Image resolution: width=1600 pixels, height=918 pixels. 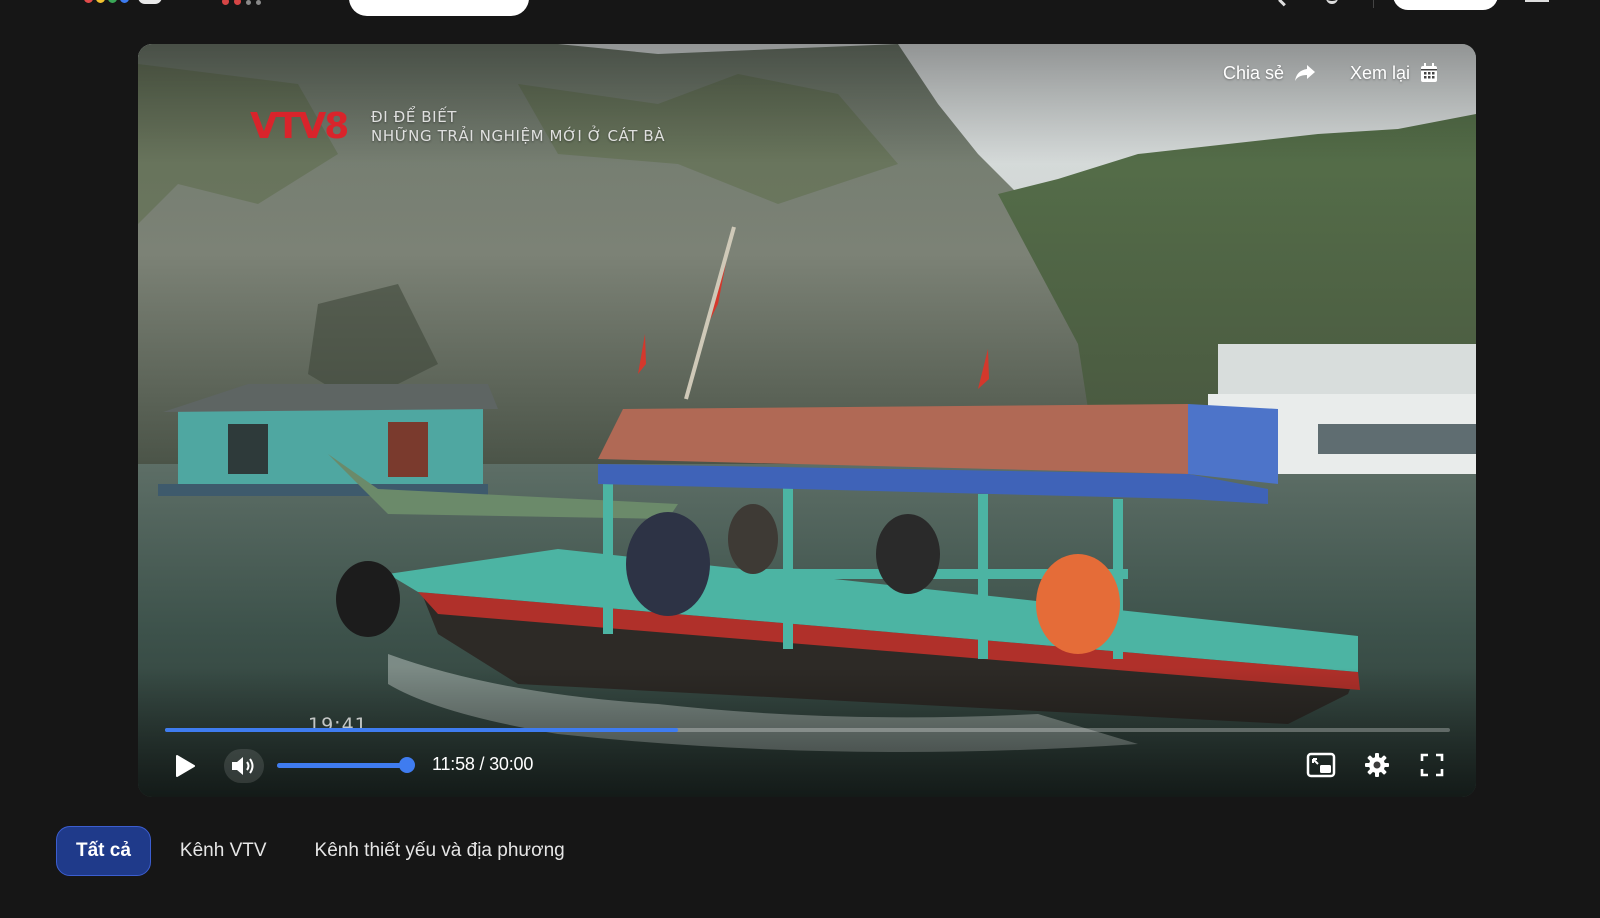 What do you see at coordinates (1254, 72) in the screenshot?
I see `share-label: Chia sẻ` at bounding box center [1254, 72].